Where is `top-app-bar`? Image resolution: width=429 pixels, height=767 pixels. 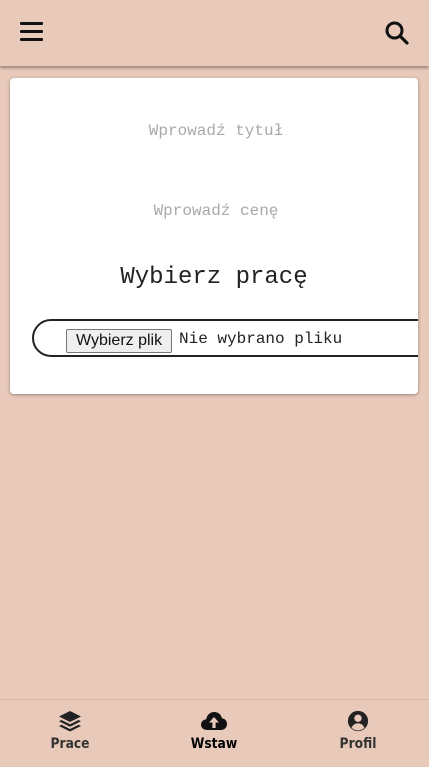 top-app-bar is located at coordinates (214, 33).